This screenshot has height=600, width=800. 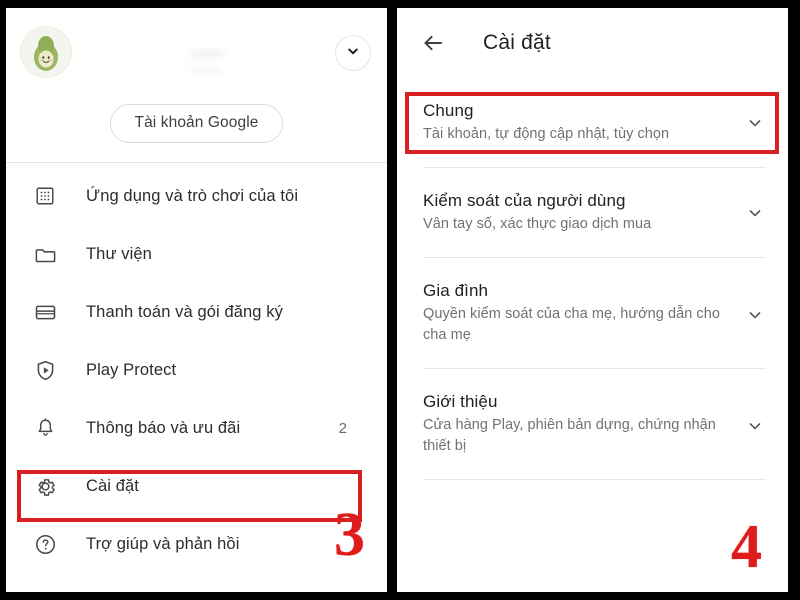 I want to click on drawer-item-my-apps: Ứng dụng và trò chơi của tôi, so click(x=196, y=196).